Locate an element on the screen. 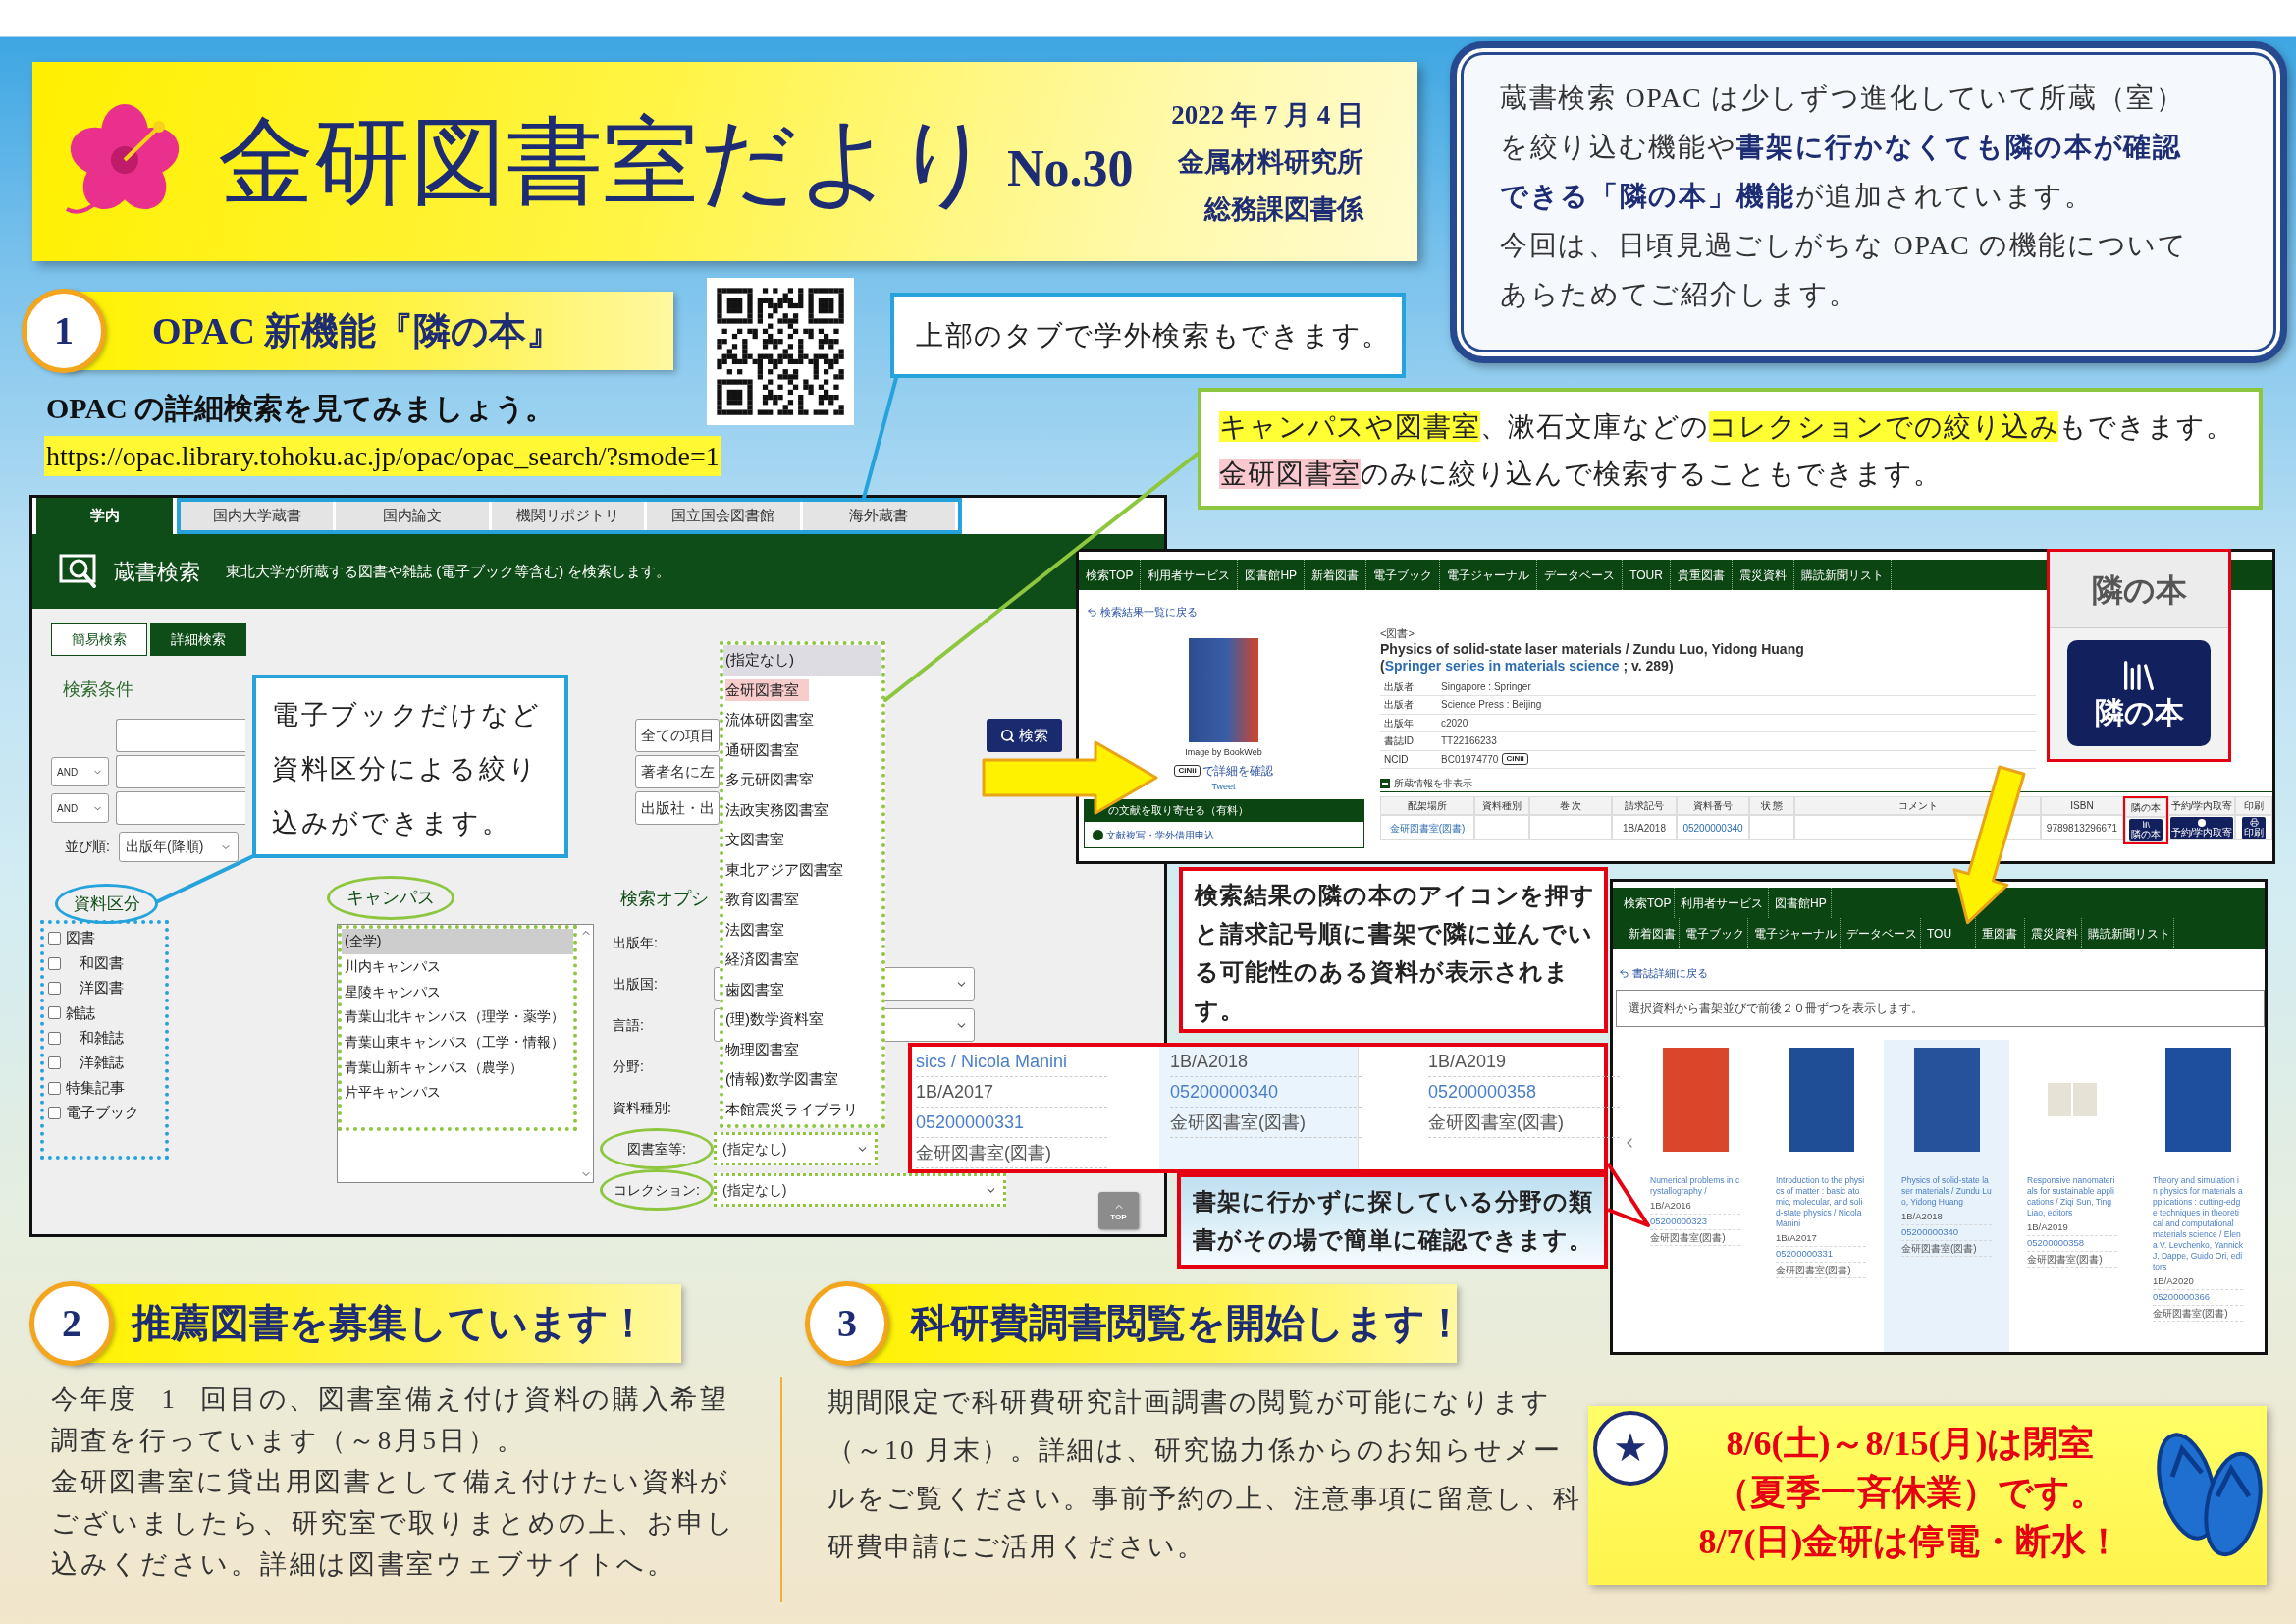  field-select: 著者名に左 is located at coordinates (677, 771).